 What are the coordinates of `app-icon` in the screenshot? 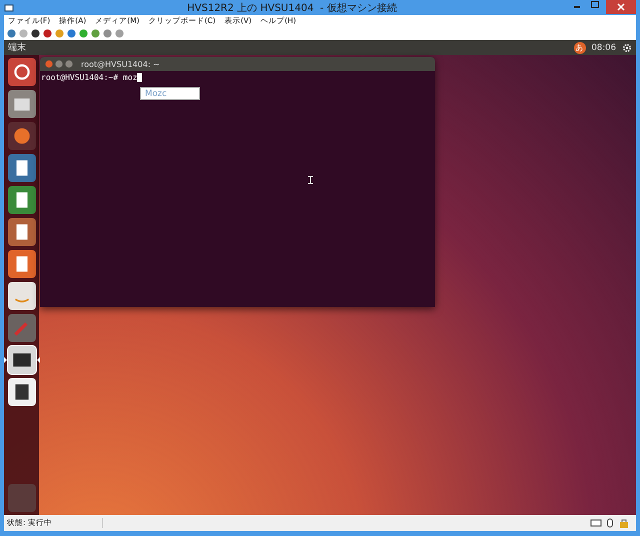 It's located at (9, 7).